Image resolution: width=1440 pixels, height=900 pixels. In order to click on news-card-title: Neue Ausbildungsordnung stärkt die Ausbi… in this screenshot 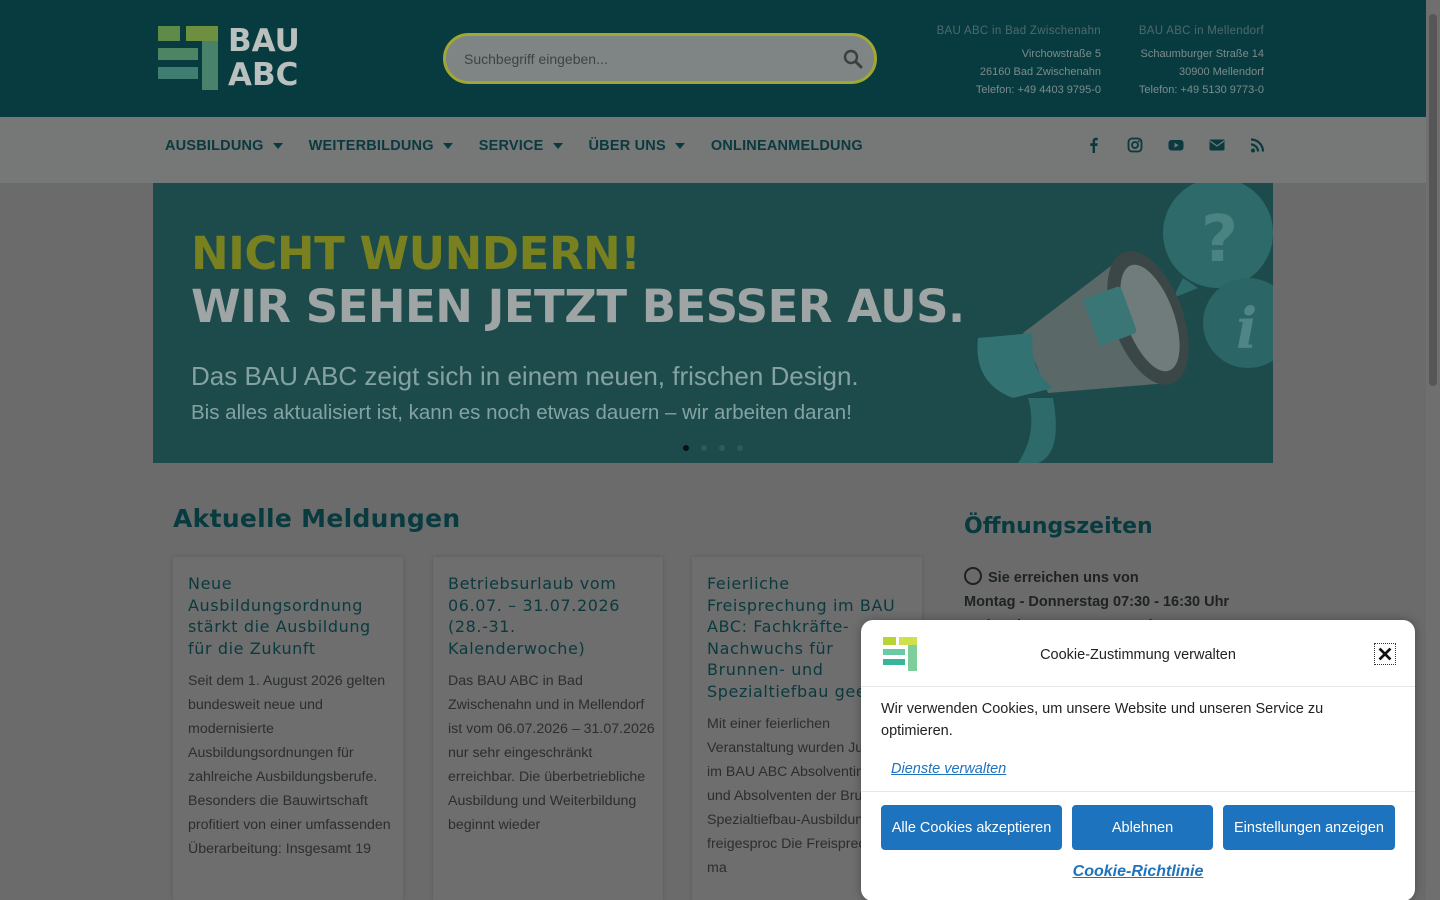, I will do `click(290, 616)`.